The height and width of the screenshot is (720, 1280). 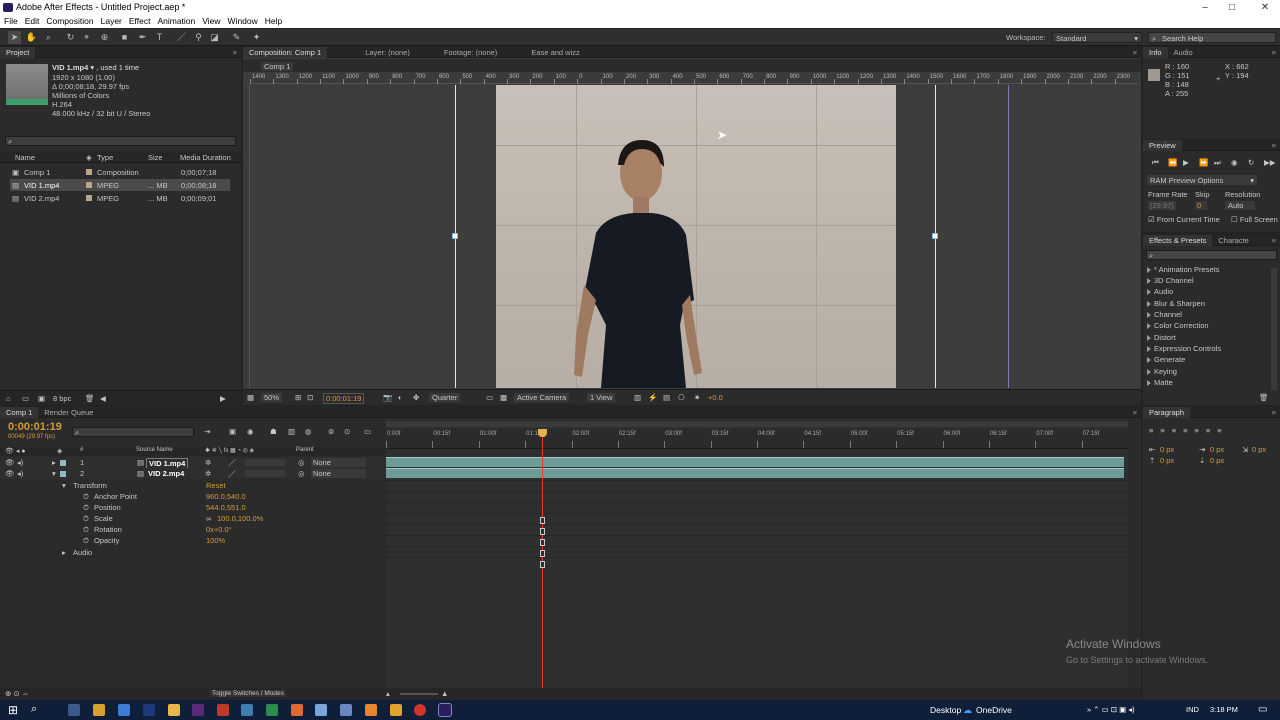 What do you see at coordinates (681, 397) in the screenshot?
I see `flowchart-icon: ⎔` at bounding box center [681, 397].